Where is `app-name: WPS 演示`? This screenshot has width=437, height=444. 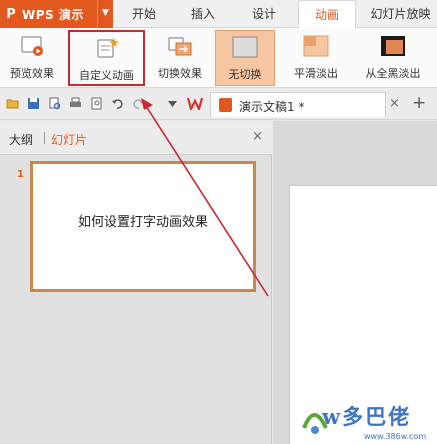
app-name: WPS 演示 is located at coordinates (53, 14).